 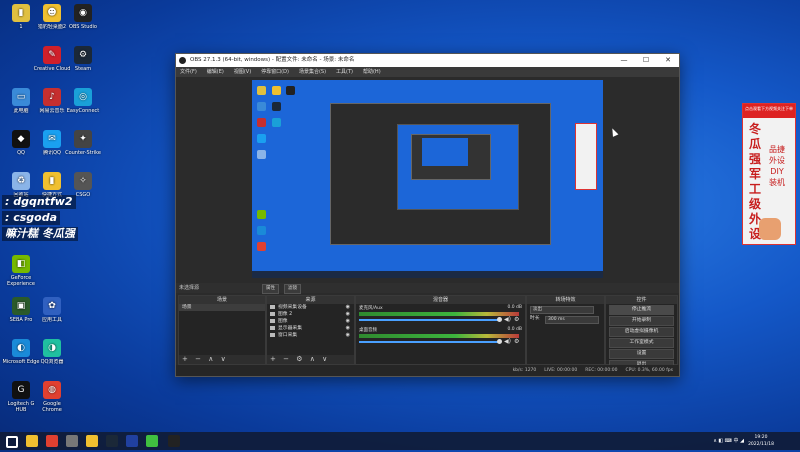 I want to click on obs-logo-icon, so click(x=182, y=60).